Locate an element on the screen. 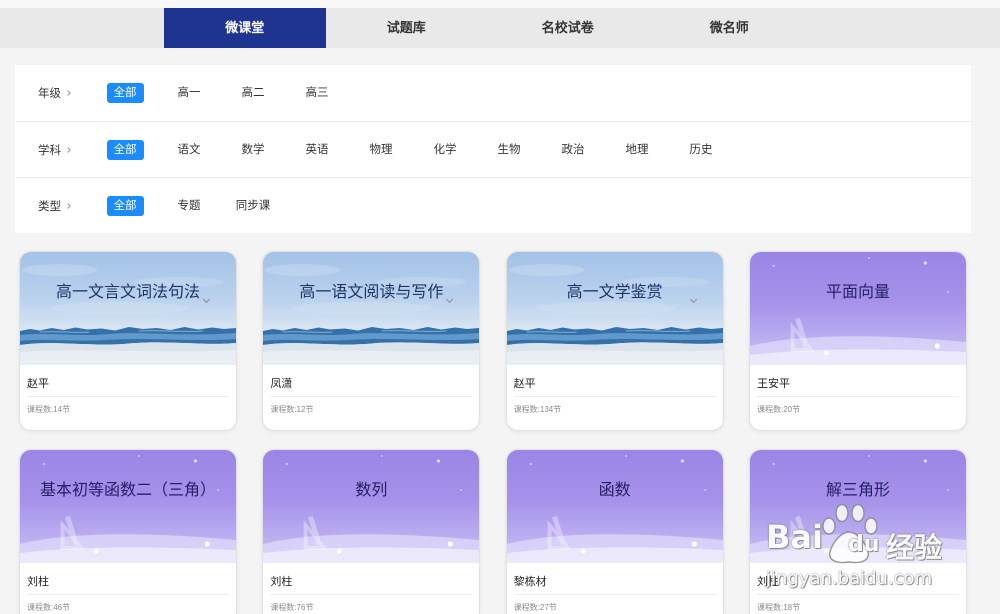  course-title: 数列 is located at coordinates (371, 490).